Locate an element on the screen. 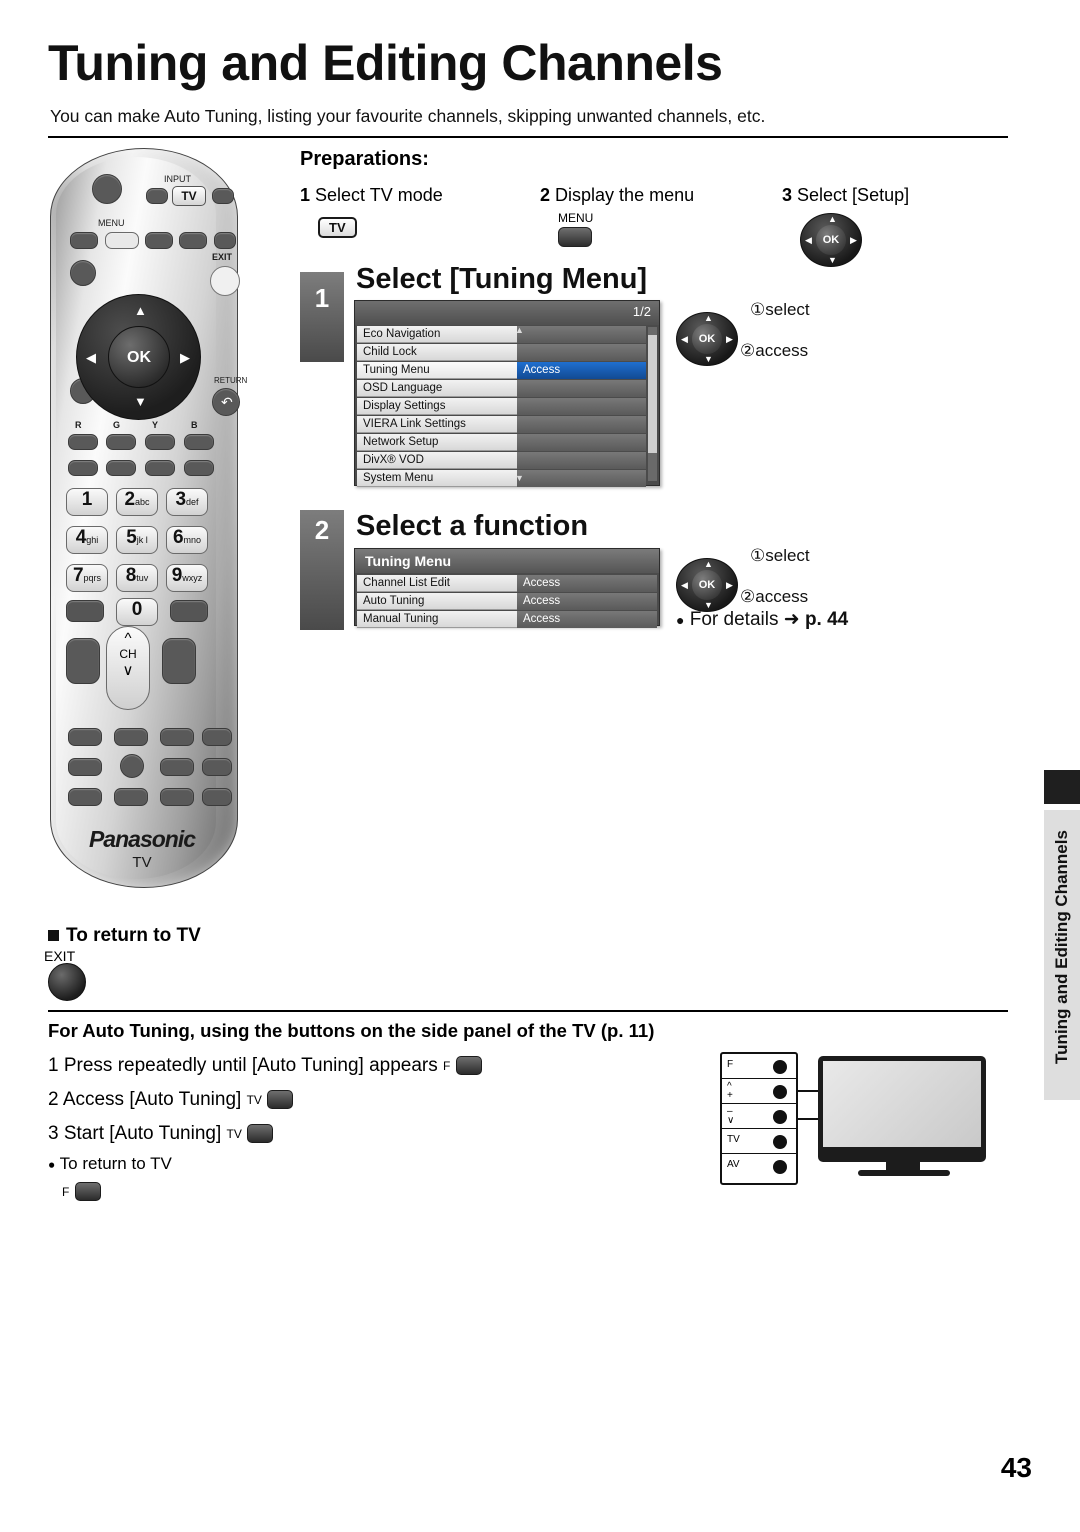  auto-tuning-line-2: 2 Access [Auto Tuning] TV is located at coordinates (171, 1100).